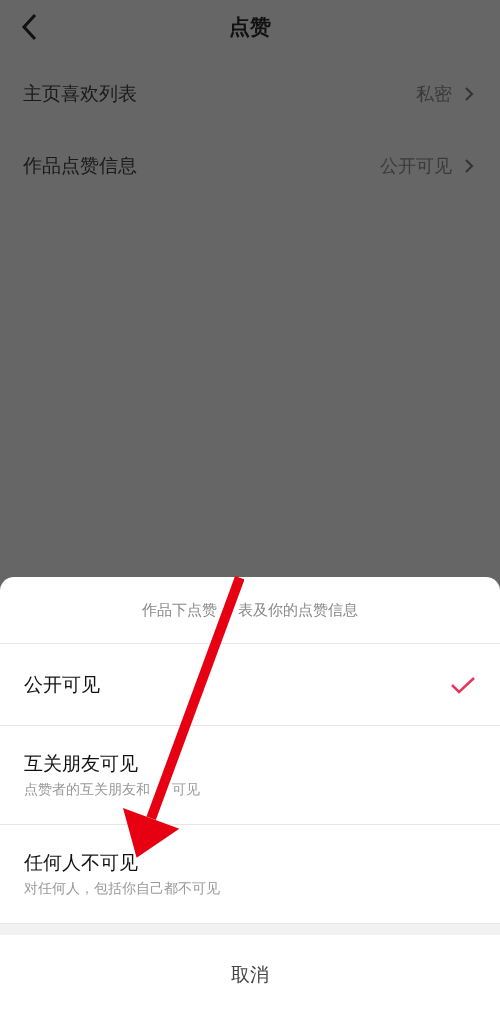  I want to click on option-label: 任何人不可见, so click(81, 862).